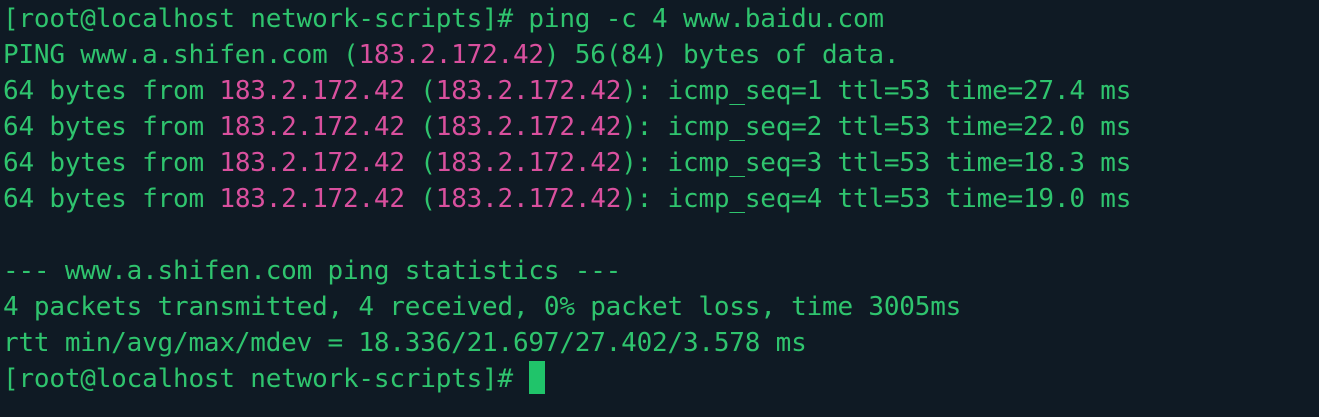 Image resolution: width=1319 pixels, height=417 pixels. What do you see at coordinates (876, 199) in the screenshot?
I see `reply-details: ): icmp_seq=4 ttl=53 time=19.0 ms` at bounding box center [876, 199].